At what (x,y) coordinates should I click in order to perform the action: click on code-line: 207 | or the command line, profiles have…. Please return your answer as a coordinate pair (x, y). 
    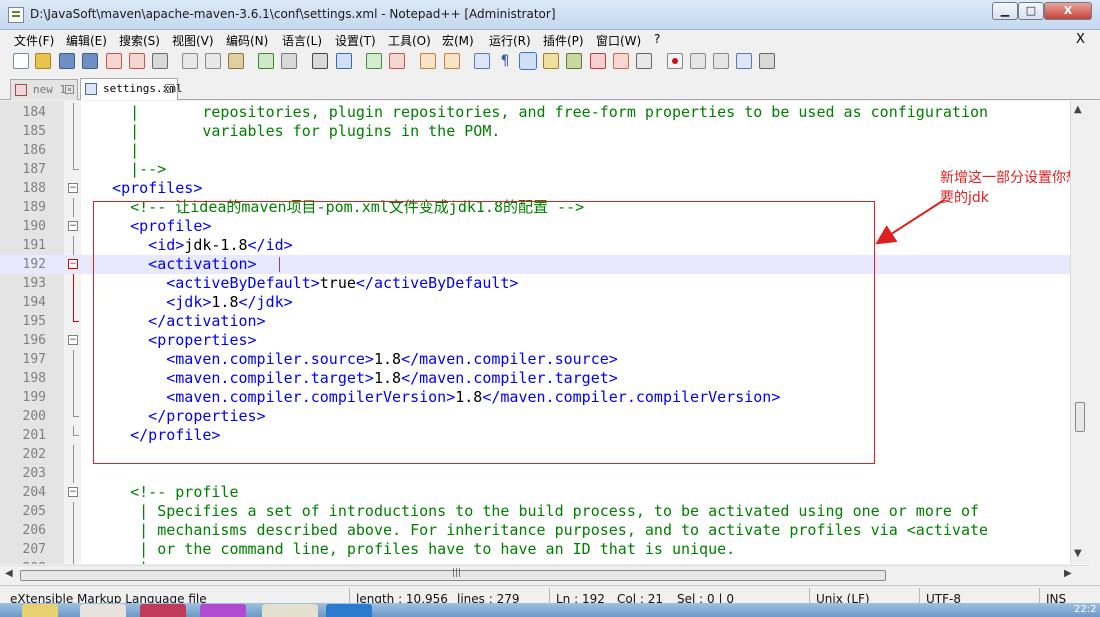
    Looking at the image, I should click on (535, 549).